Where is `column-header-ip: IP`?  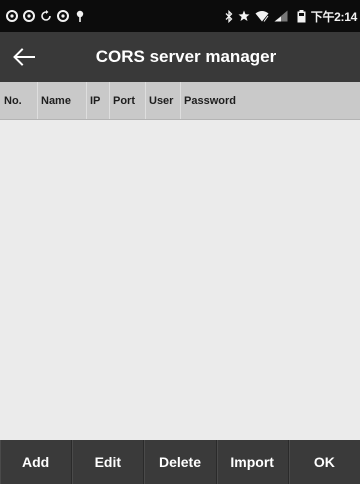 column-header-ip: IP is located at coordinates (98, 100).